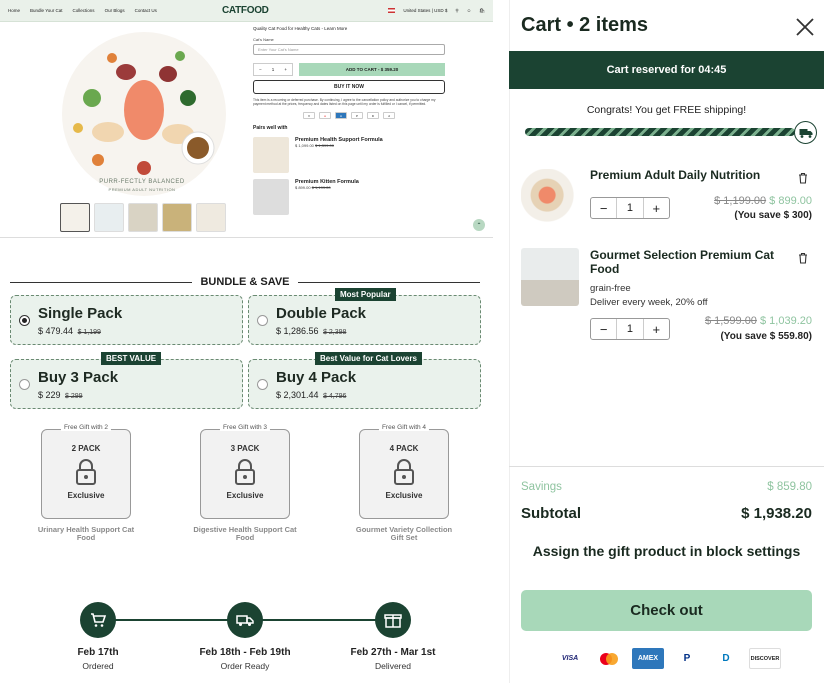  Describe the element at coordinates (245, 448) in the screenshot. I see `gift-pack-label: 3 PACK` at that location.